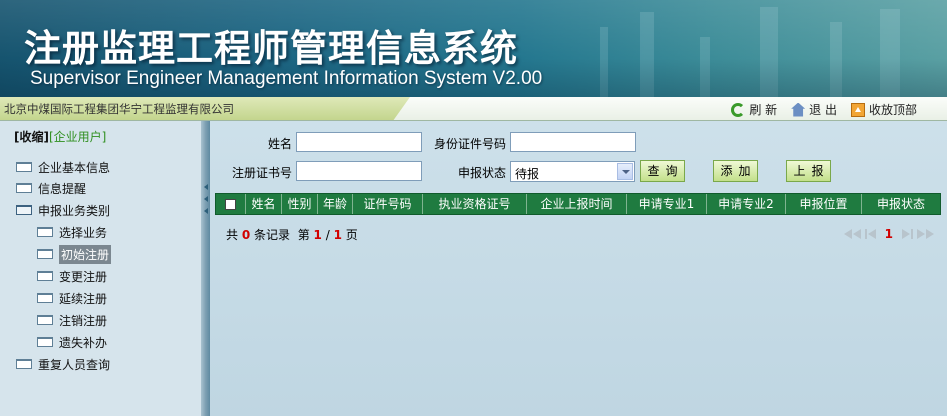 This screenshot has width=947, height=416. What do you see at coordinates (667, 204) in the screenshot?
I see `column-header: 申请专业1` at bounding box center [667, 204].